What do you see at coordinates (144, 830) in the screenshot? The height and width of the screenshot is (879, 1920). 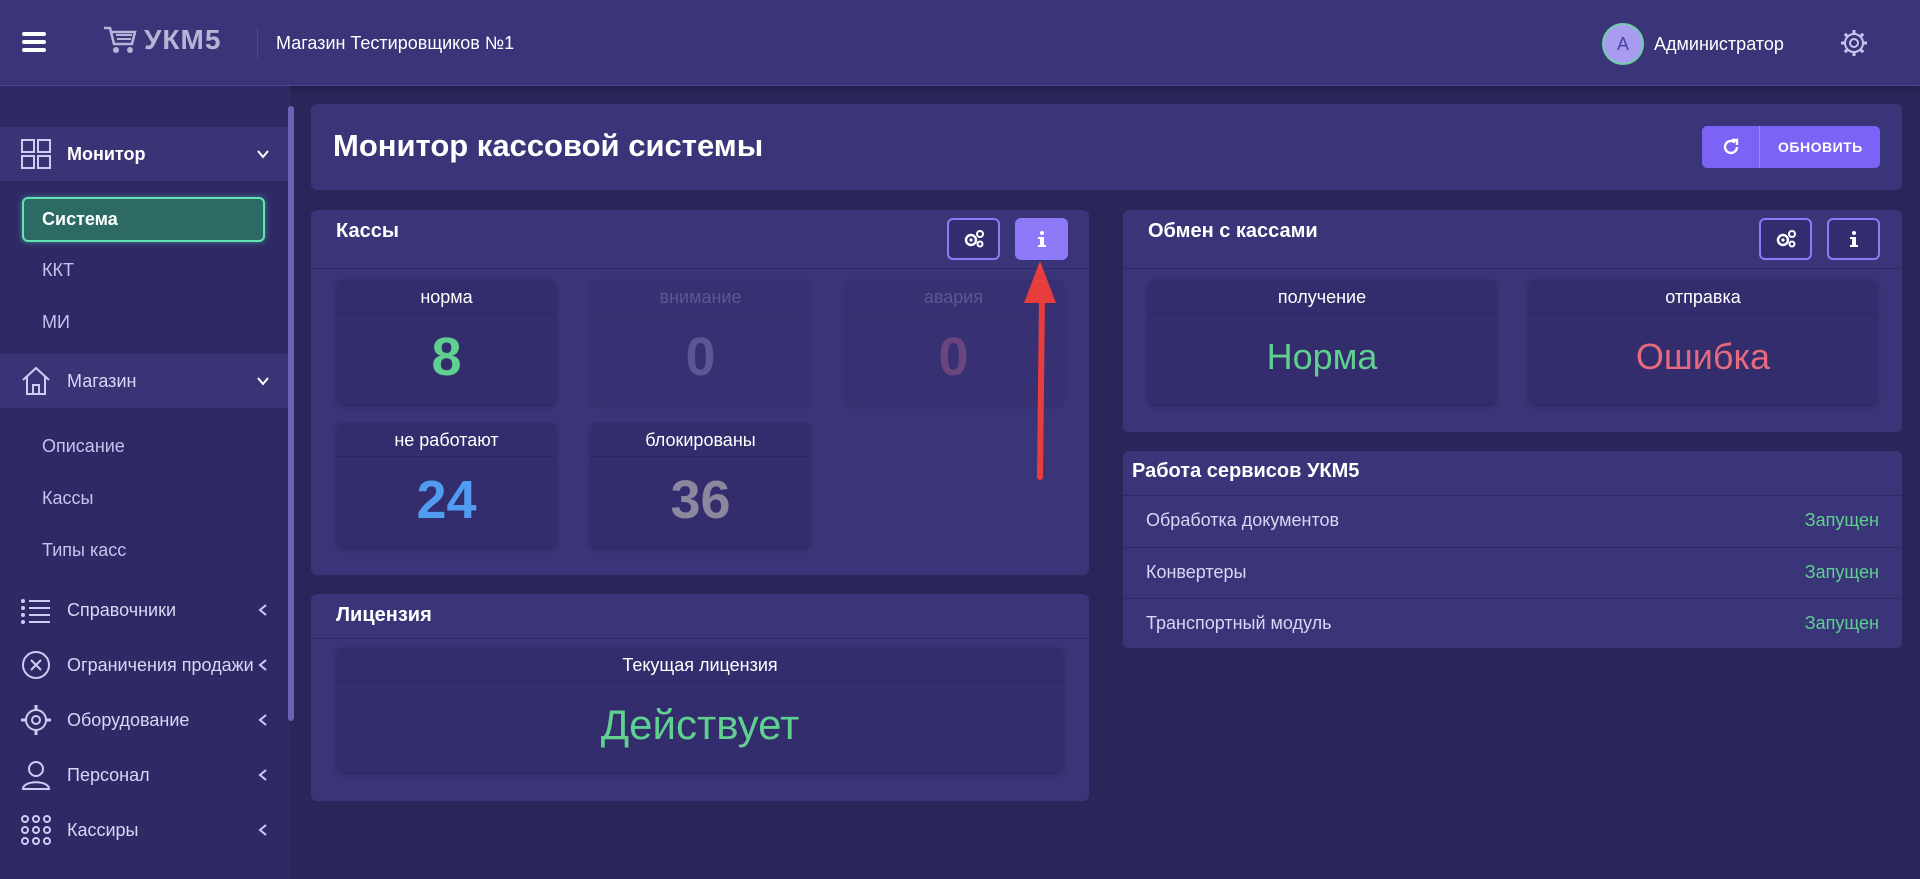 I see `sidebar-item-cashiers: Кассиры` at bounding box center [144, 830].